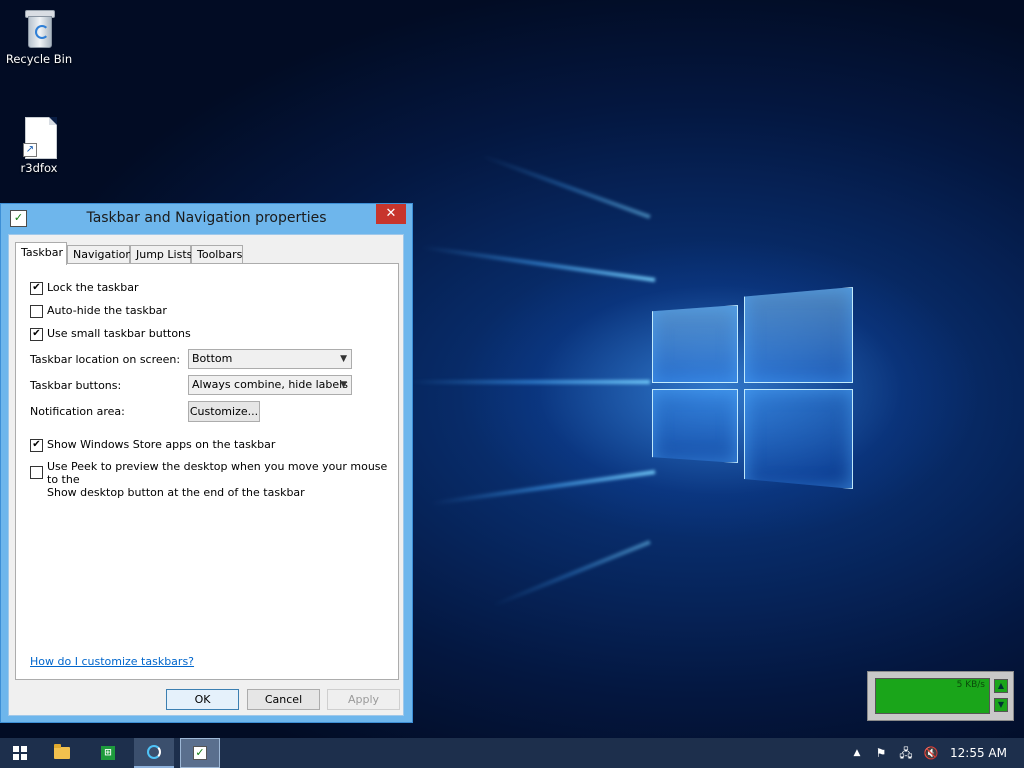 This screenshot has height=768, width=1024. Describe the element at coordinates (283, 699) in the screenshot. I see `cancel-button: Cancel` at that location.